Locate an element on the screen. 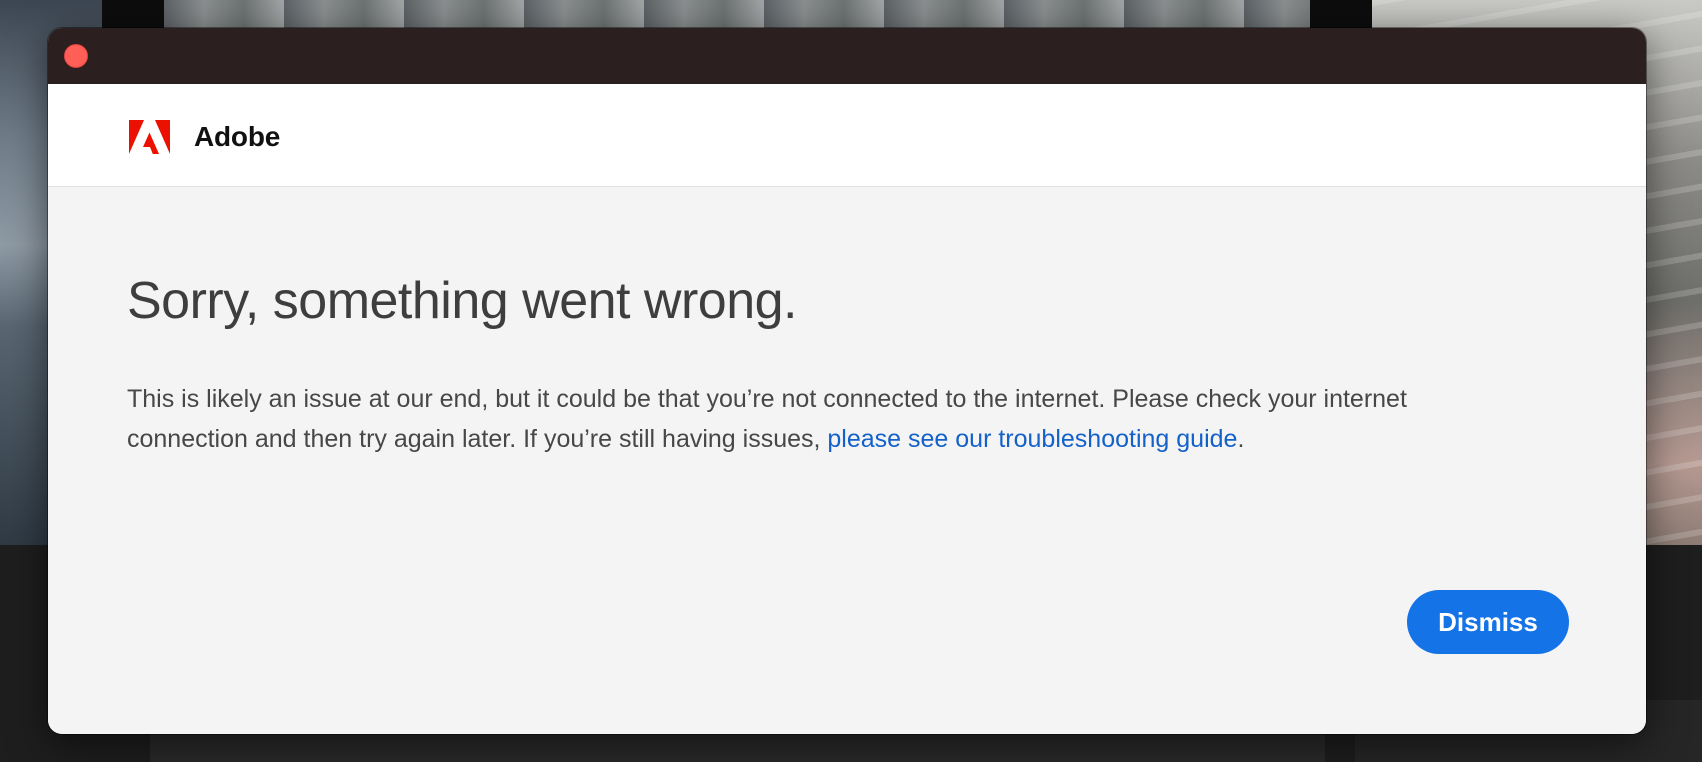 The width and height of the screenshot is (1702, 762). error-heading: Sorry, something went wrong. is located at coordinates (462, 301).